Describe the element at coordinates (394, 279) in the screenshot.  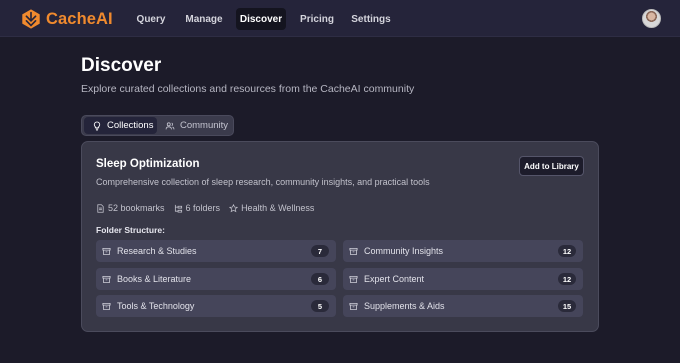
I see `folder-name: Expert Content` at that location.